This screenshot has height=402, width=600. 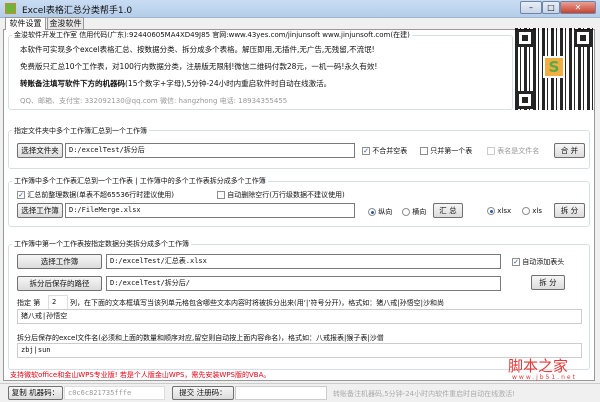 What do you see at coordinates (299, 350) in the screenshot?
I see `filenames-input: zbj|sun` at bounding box center [299, 350].